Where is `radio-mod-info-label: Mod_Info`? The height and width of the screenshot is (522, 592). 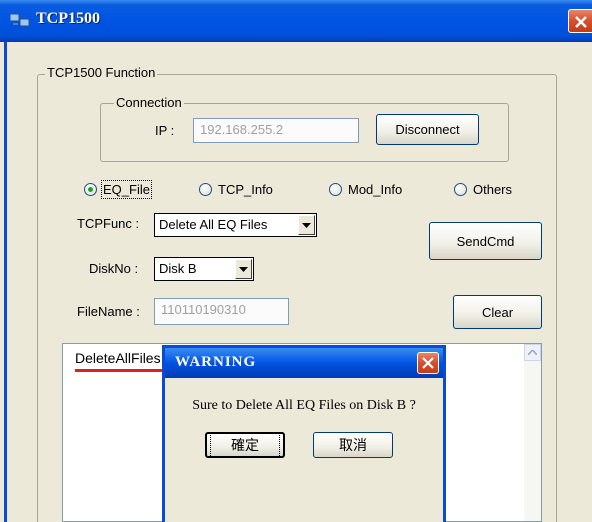
radio-mod-info-label: Mod_Info is located at coordinates (375, 189).